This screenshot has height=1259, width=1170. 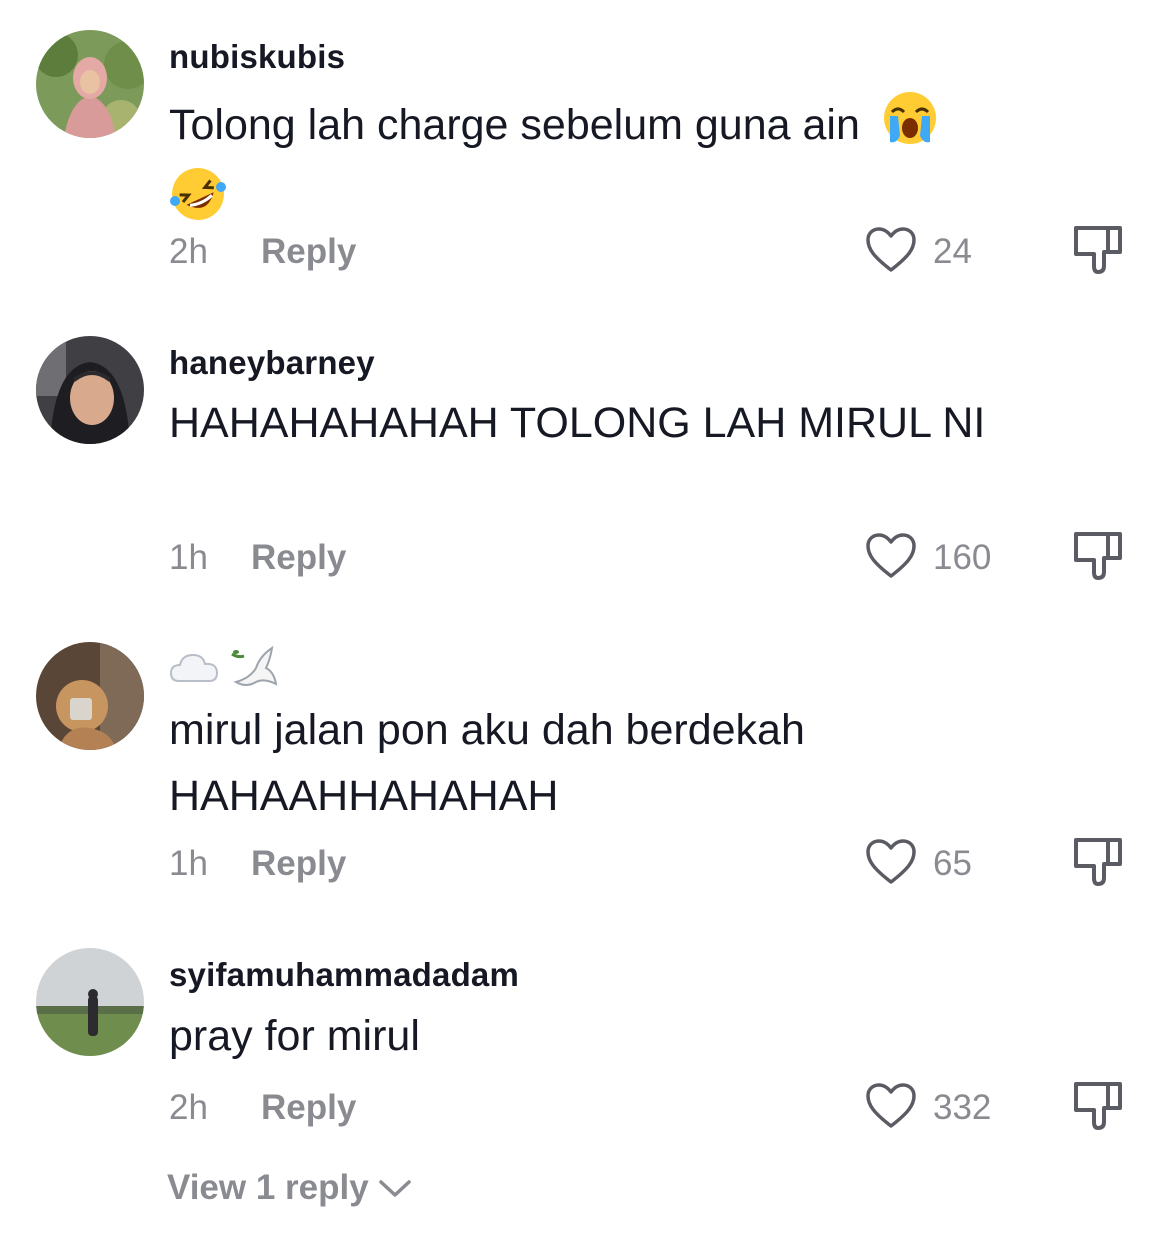 What do you see at coordinates (198, 203) in the screenshot?
I see `rolling-on-the-floor-laughing-icon` at bounding box center [198, 203].